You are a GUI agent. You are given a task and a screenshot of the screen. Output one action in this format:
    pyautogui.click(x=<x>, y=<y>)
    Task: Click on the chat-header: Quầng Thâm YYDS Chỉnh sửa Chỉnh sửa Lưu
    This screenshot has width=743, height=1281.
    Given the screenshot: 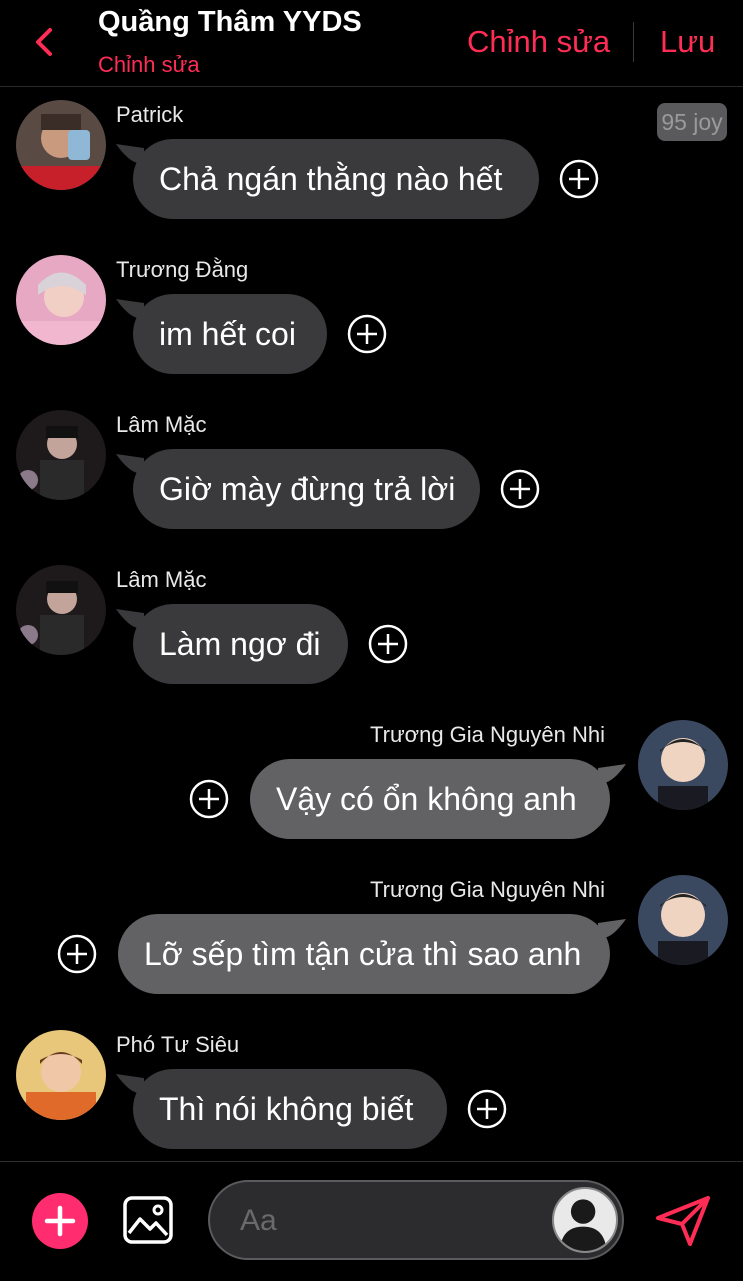 What is the action you would take?
    pyautogui.click(x=371, y=43)
    